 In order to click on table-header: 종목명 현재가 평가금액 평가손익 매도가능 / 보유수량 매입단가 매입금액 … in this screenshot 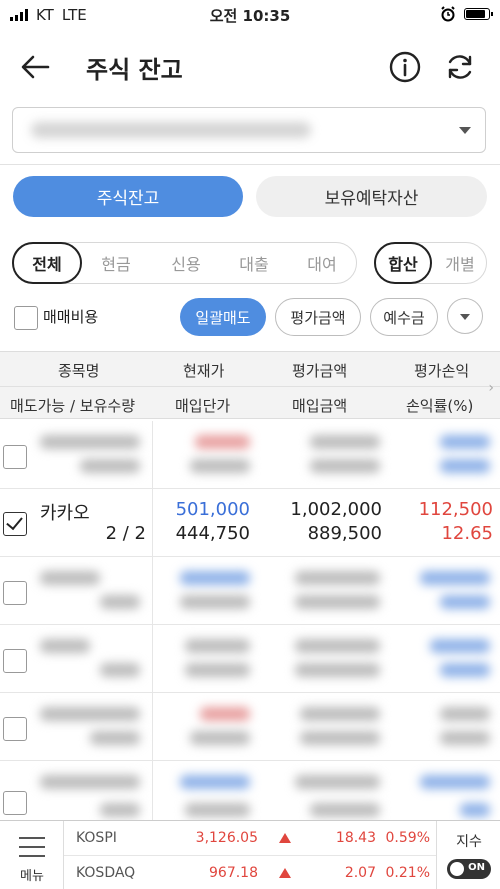, I will do `click(250, 385)`.